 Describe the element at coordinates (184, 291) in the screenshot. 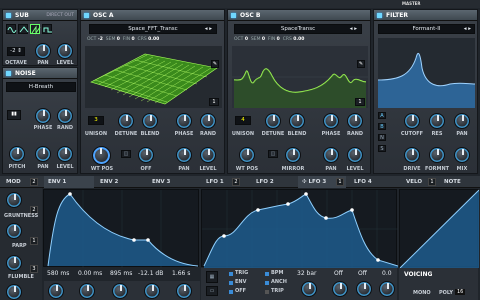

I see `env-release-knob` at that location.